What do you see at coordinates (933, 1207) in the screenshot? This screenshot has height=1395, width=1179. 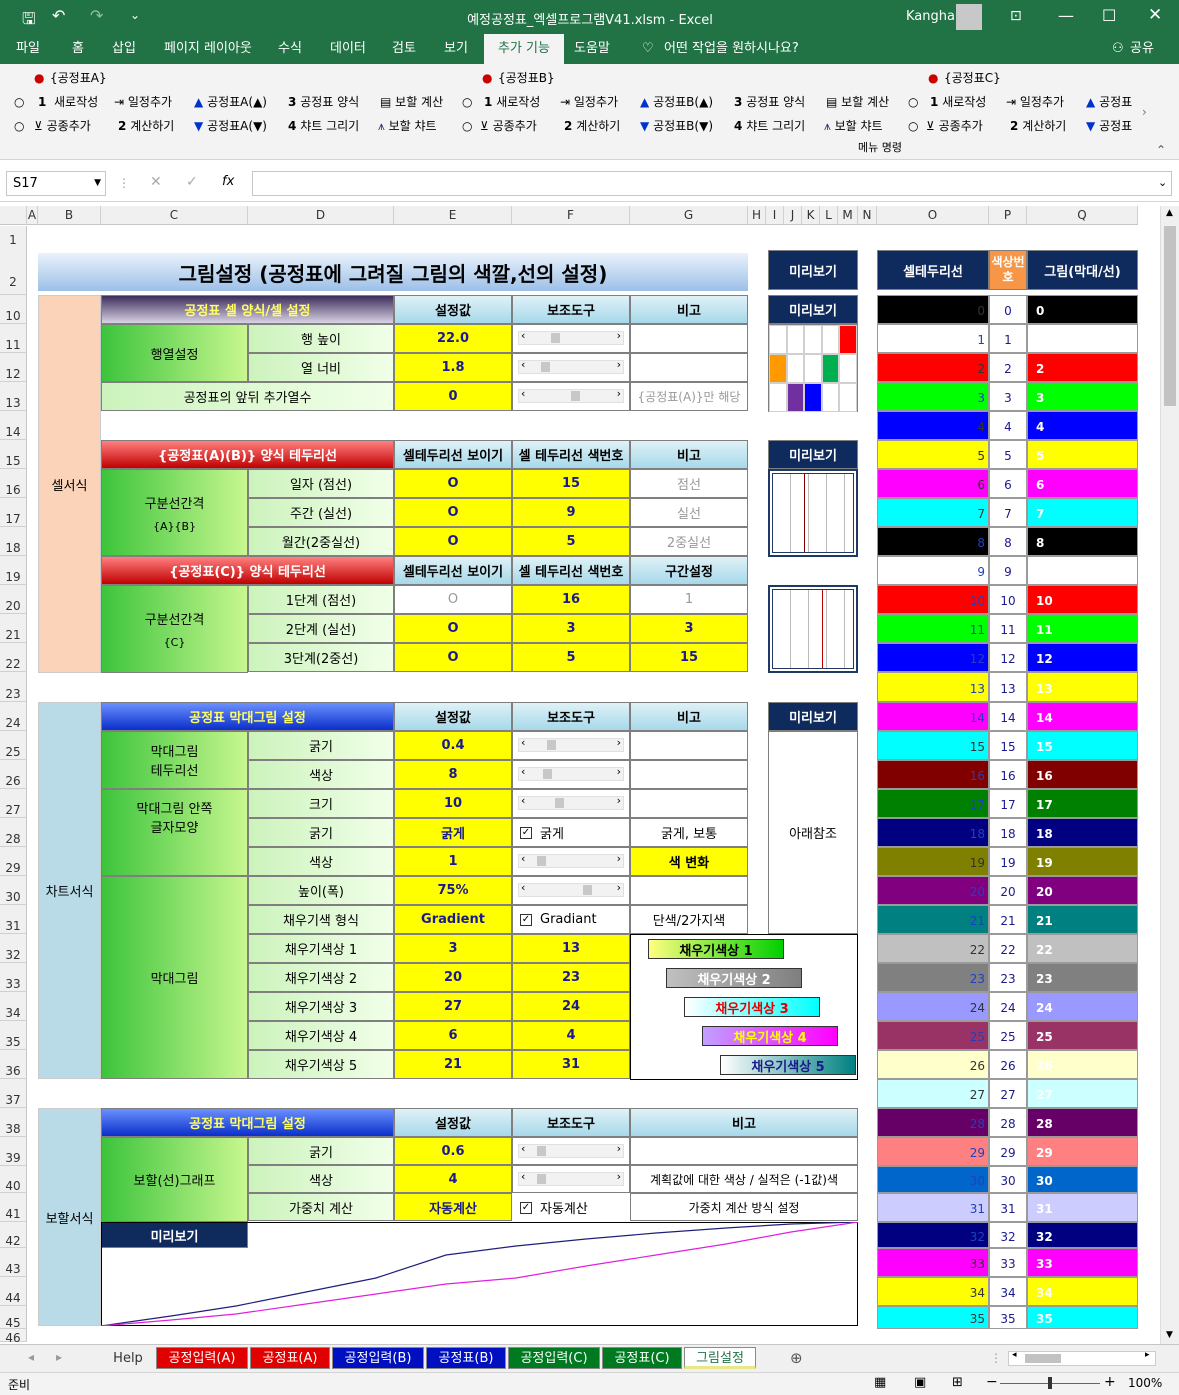 I see `palette-border-swatch: 31` at bounding box center [933, 1207].